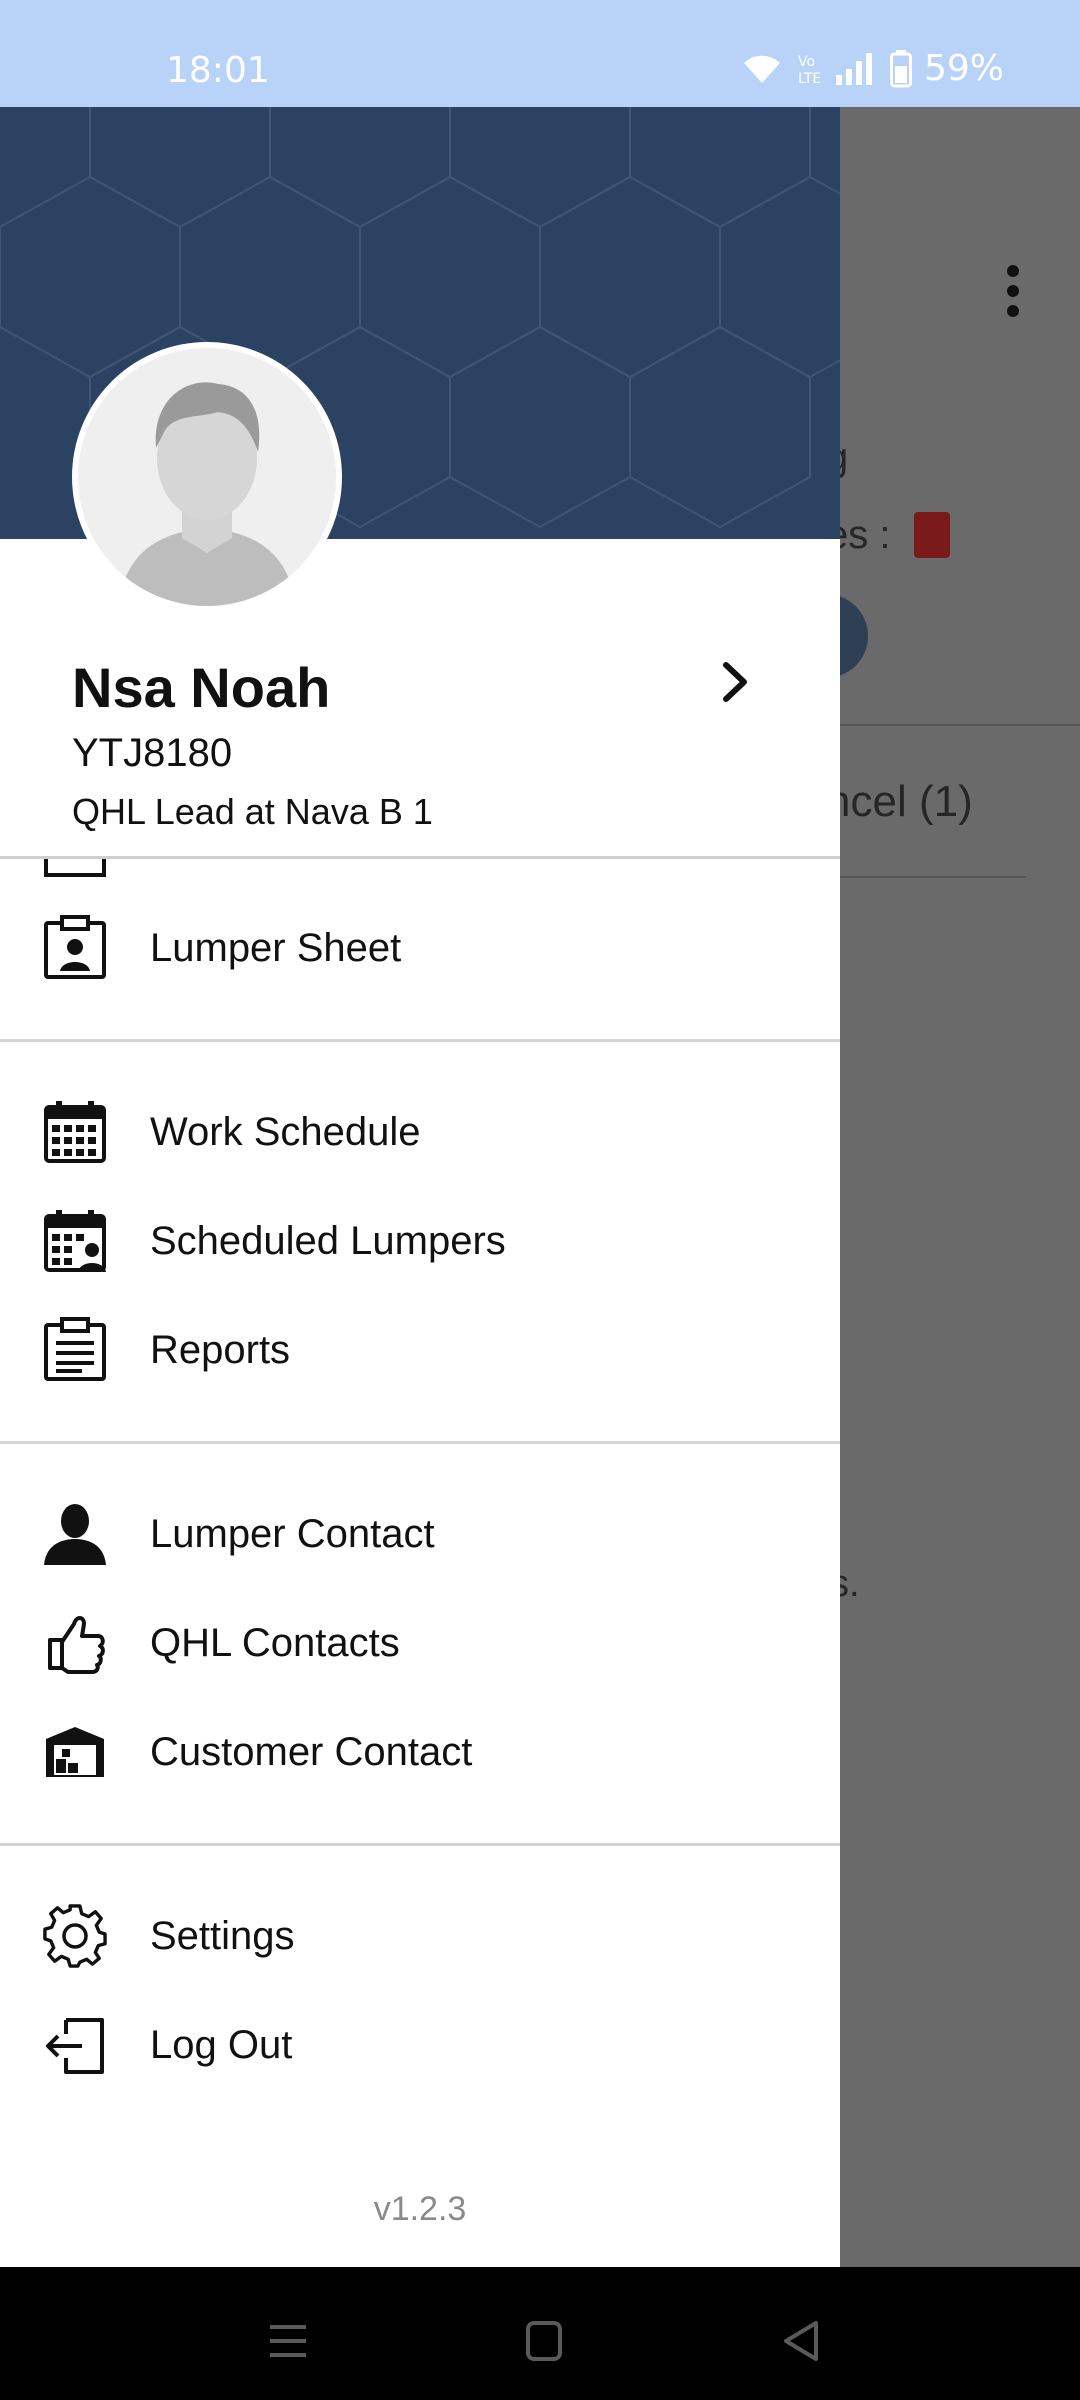 The width and height of the screenshot is (1080, 2400). What do you see at coordinates (221, 2044) in the screenshot?
I see `menu-label: Log Out` at bounding box center [221, 2044].